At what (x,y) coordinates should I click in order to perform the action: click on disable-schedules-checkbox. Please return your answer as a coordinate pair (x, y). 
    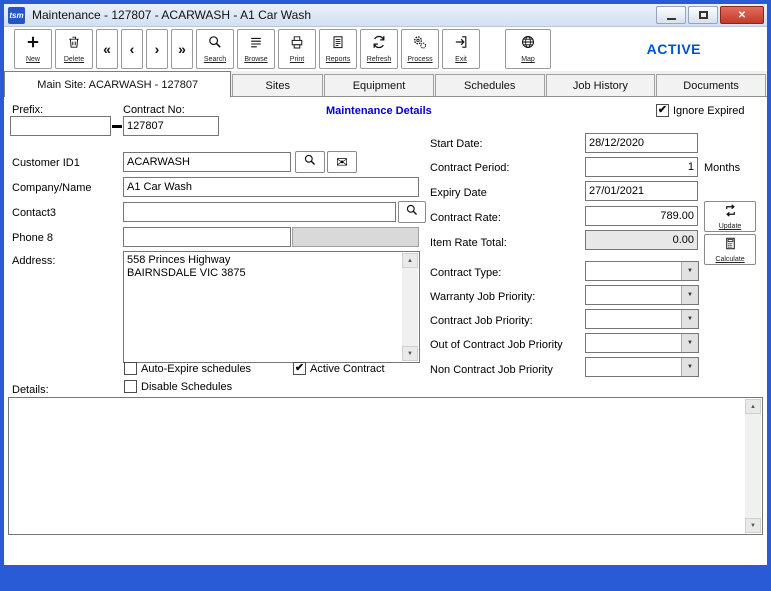
    Looking at the image, I should click on (130, 386).